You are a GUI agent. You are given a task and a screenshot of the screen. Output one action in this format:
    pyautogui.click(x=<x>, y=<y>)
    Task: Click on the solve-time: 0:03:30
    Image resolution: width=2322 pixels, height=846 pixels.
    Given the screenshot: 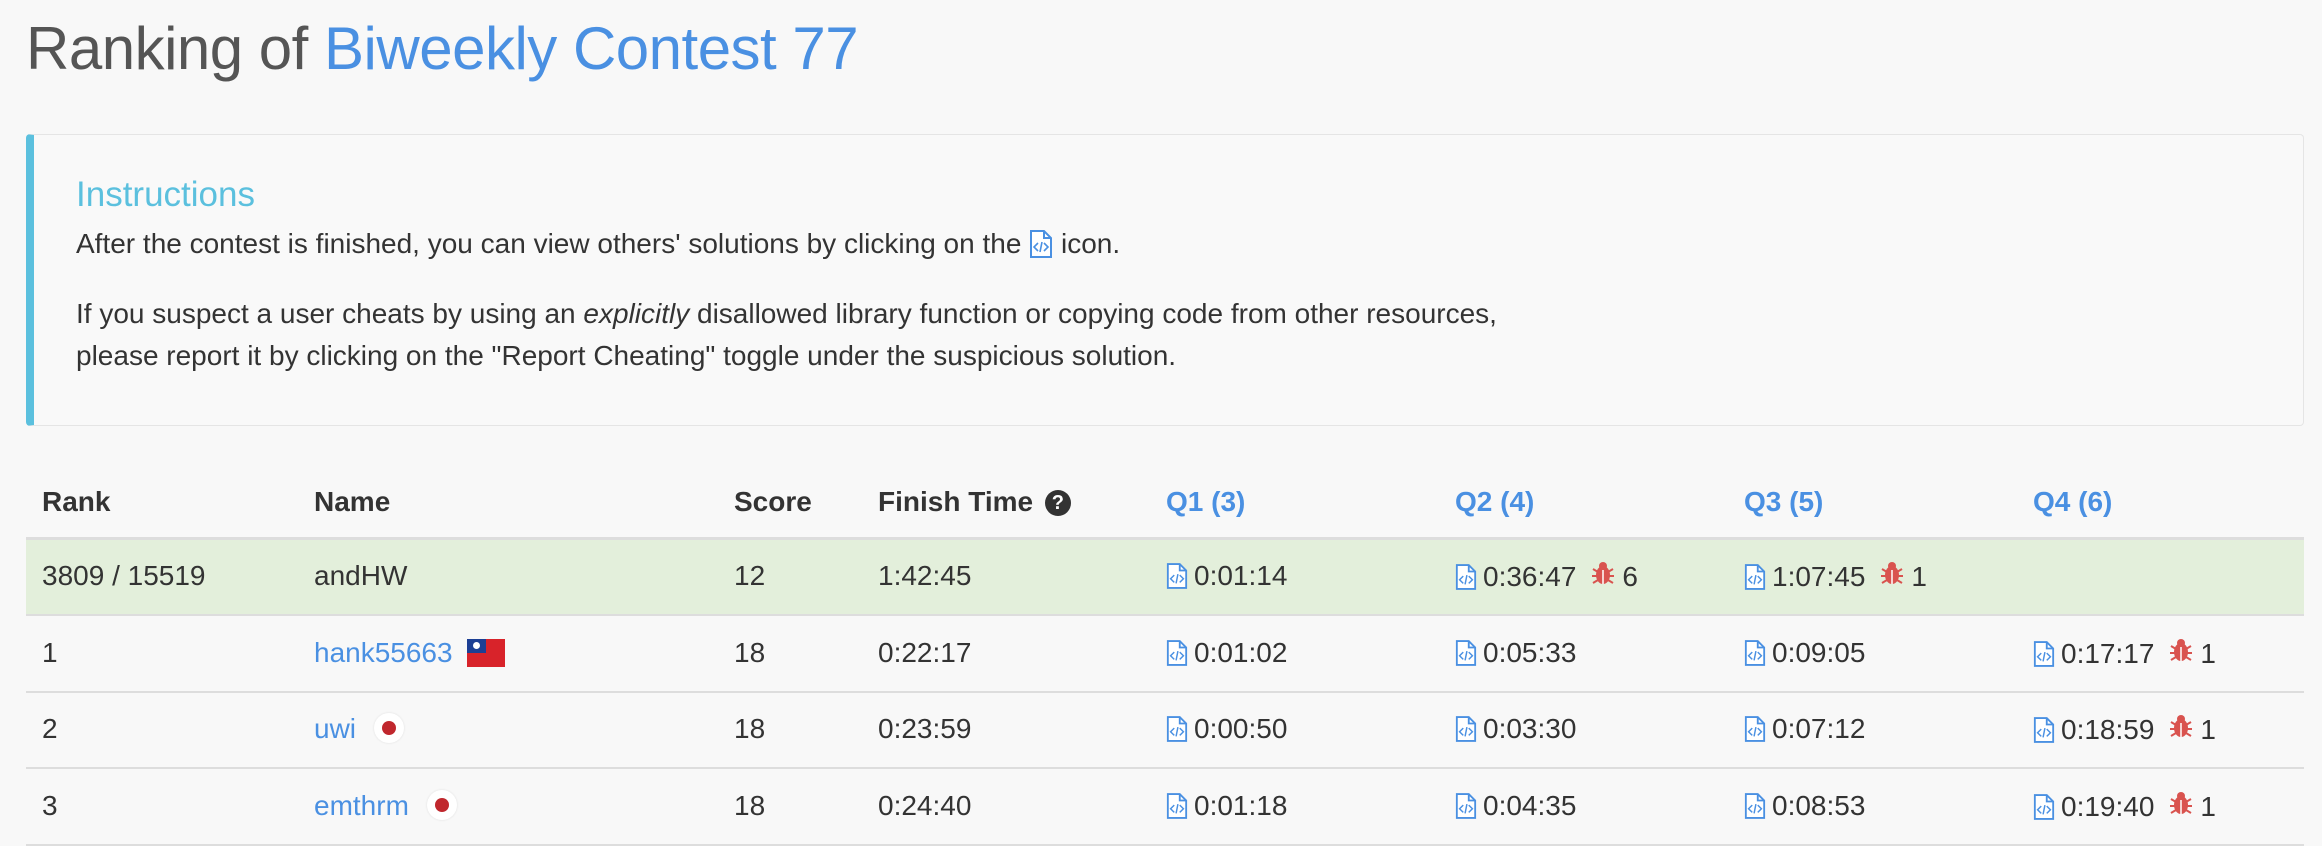 What is the action you would take?
    pyautogui.click(x=1530, y=728)
    